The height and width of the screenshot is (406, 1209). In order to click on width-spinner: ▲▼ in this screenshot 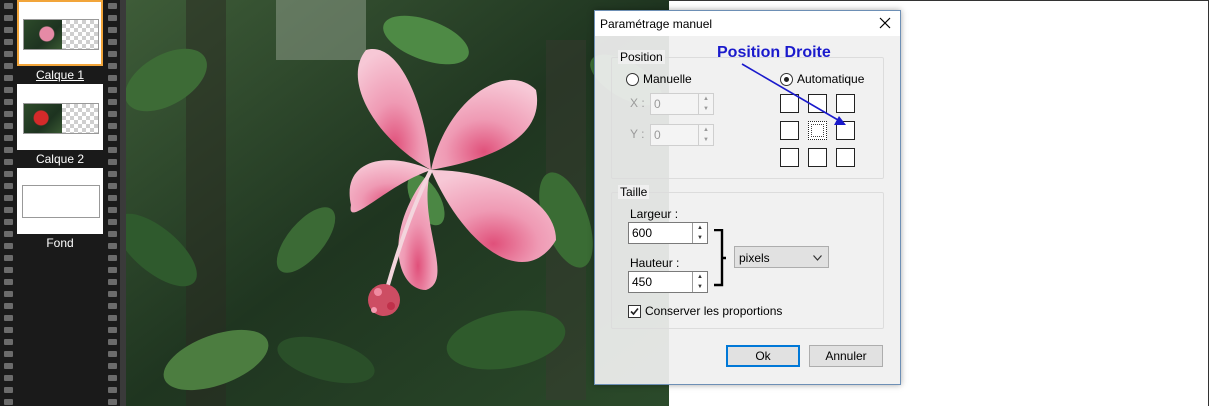, I will do `click(668, 233)`.